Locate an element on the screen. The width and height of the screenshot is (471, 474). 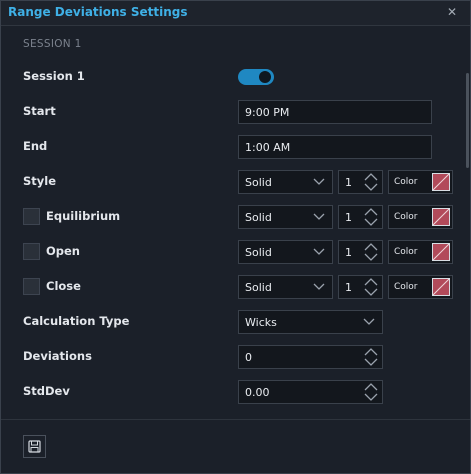
session-toggle-label: Session 1 is located at coordinates (54, 76).